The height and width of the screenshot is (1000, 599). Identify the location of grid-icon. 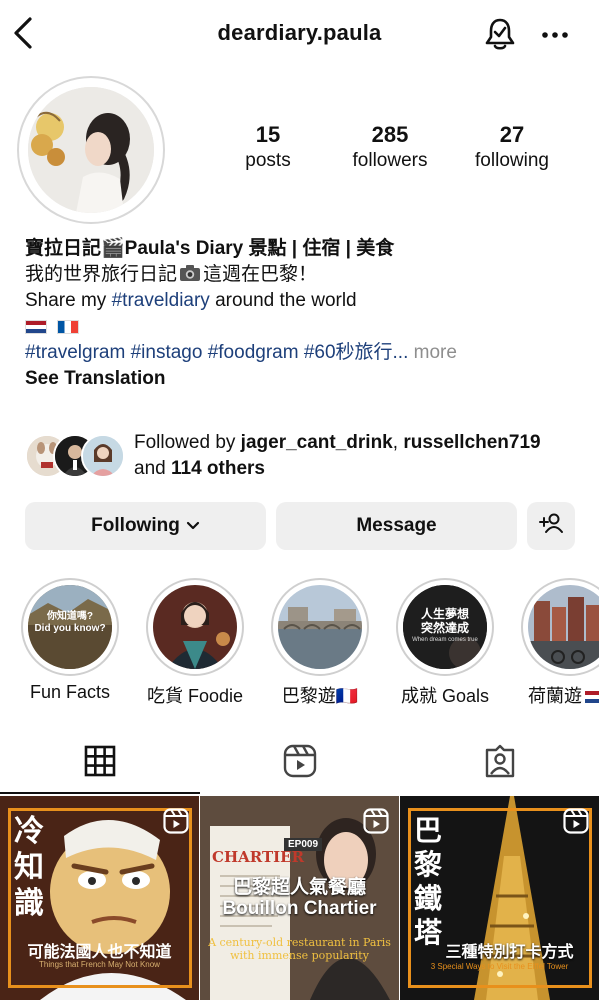
(100, 763).